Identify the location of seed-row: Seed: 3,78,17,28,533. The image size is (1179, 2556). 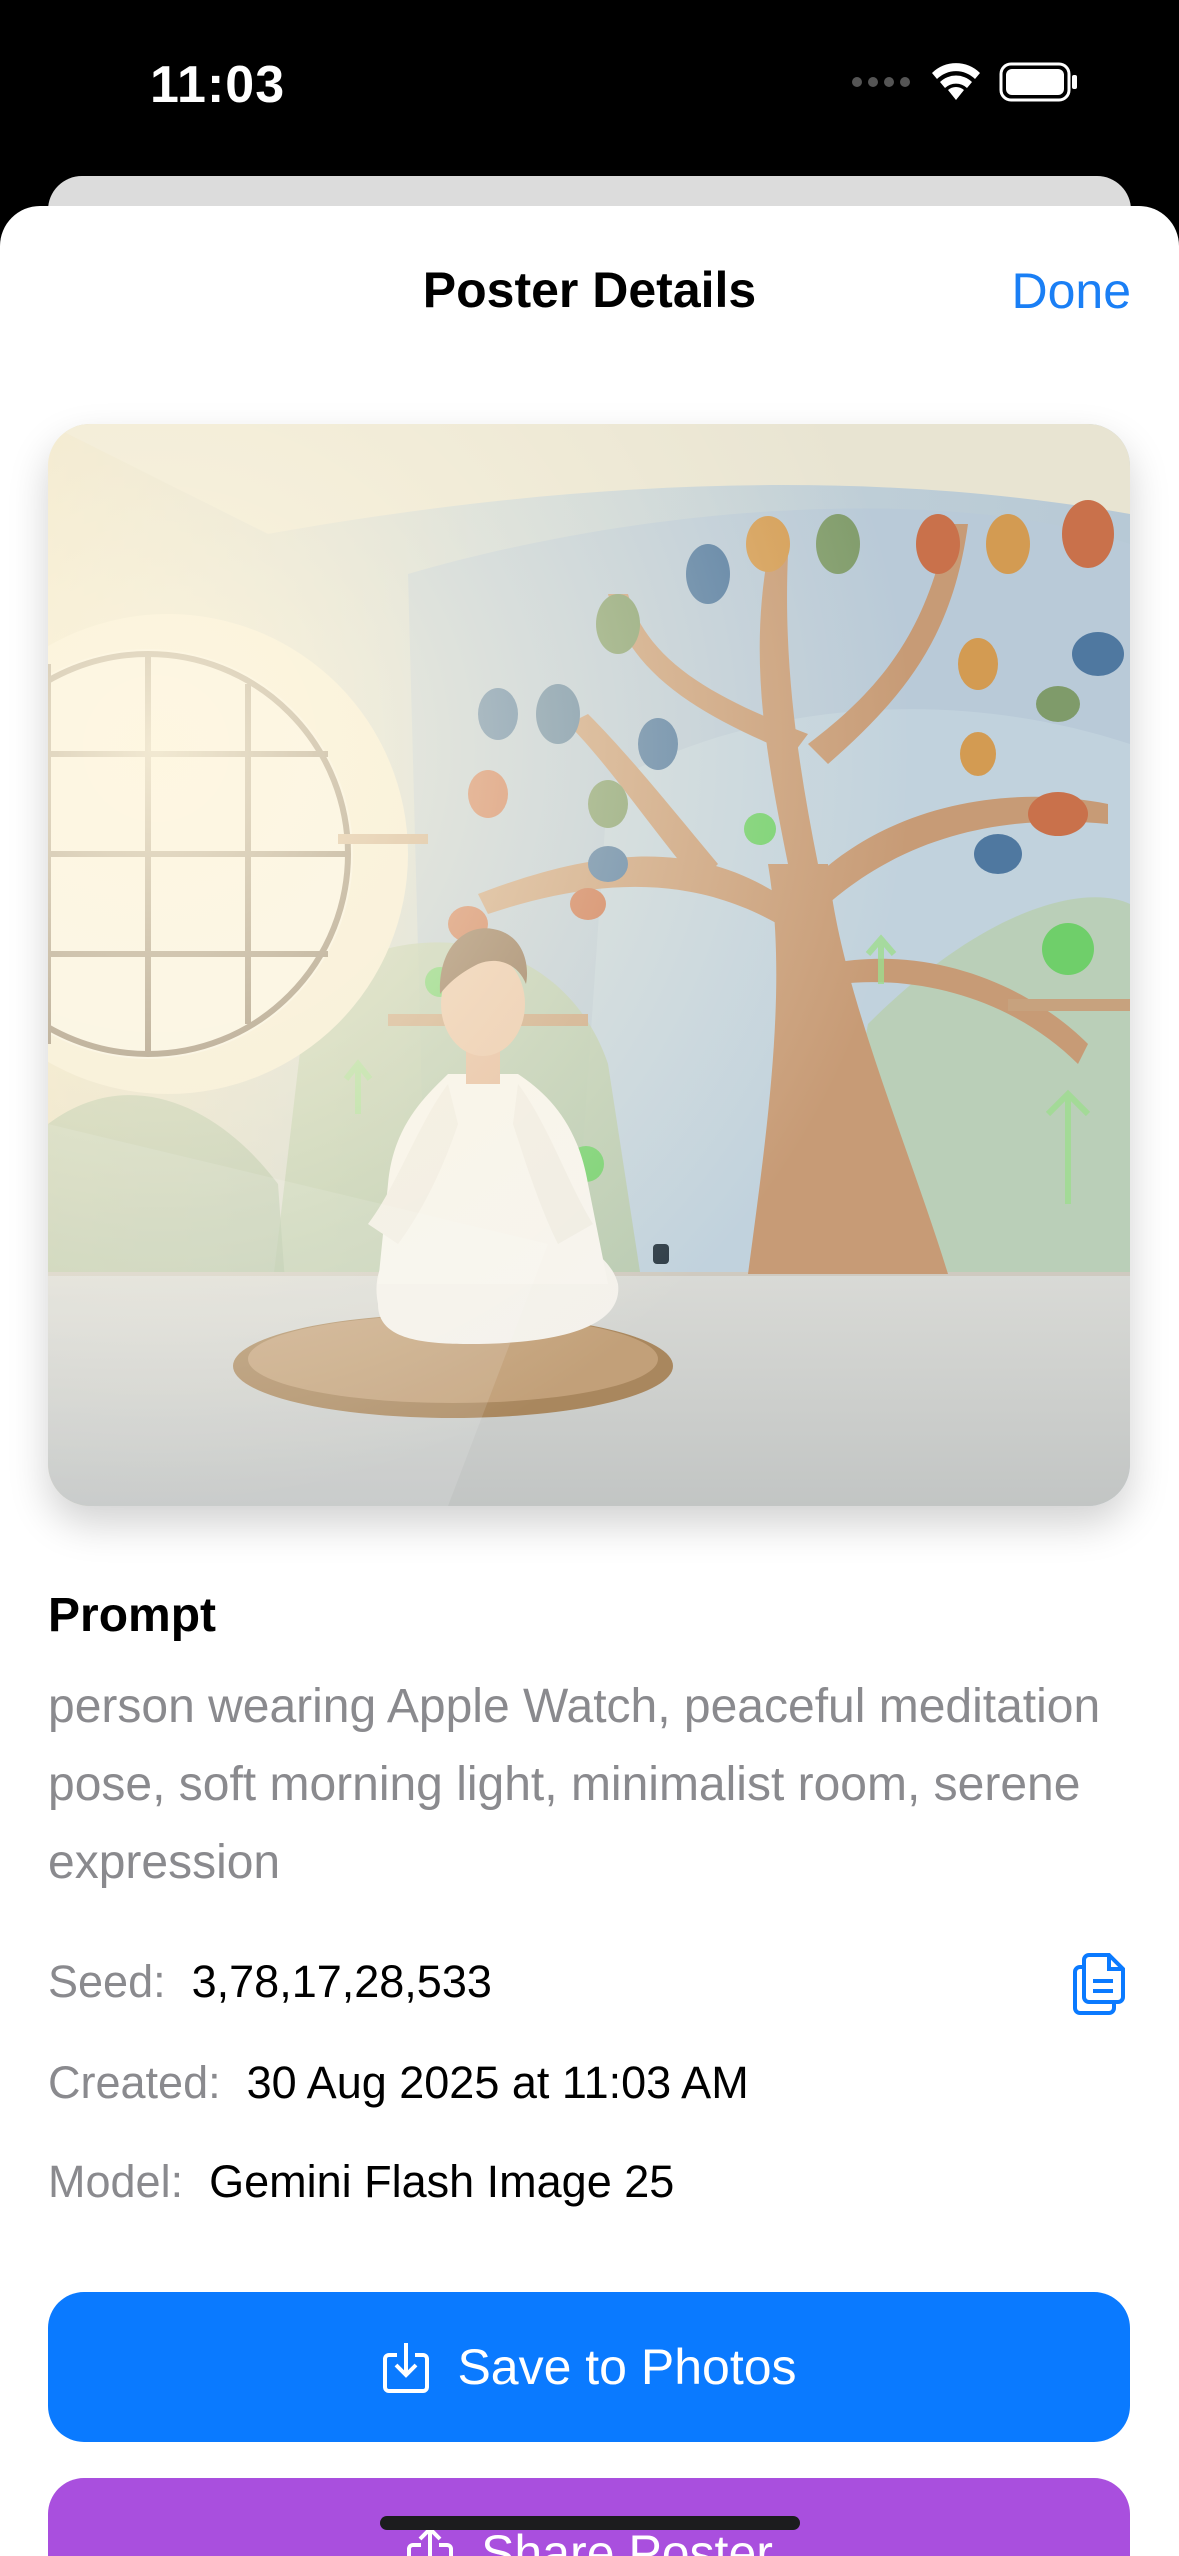
(270, 1982).